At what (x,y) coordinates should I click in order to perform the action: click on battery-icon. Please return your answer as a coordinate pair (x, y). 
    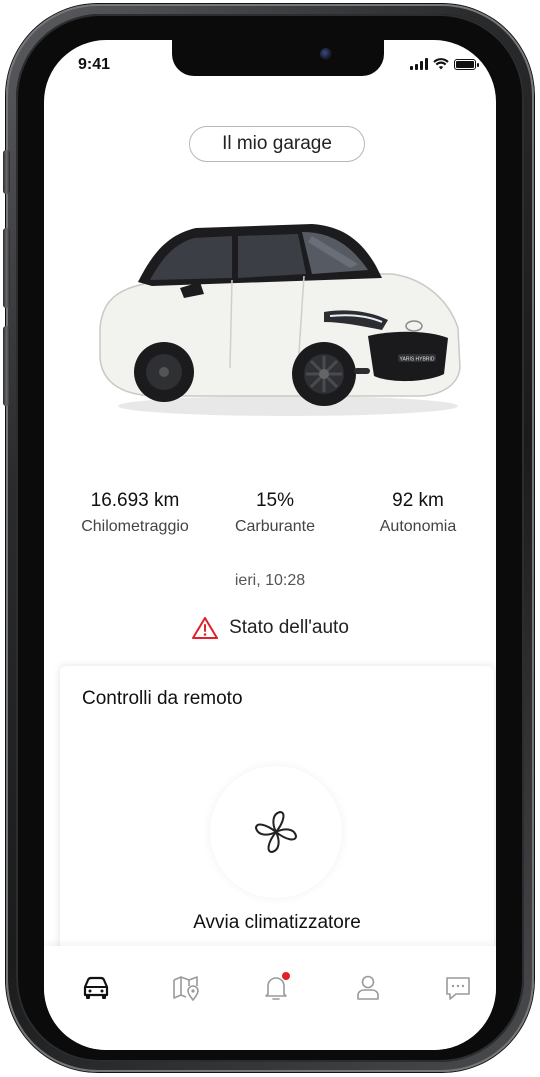
    Looking at the image, I should click on (466, 64).